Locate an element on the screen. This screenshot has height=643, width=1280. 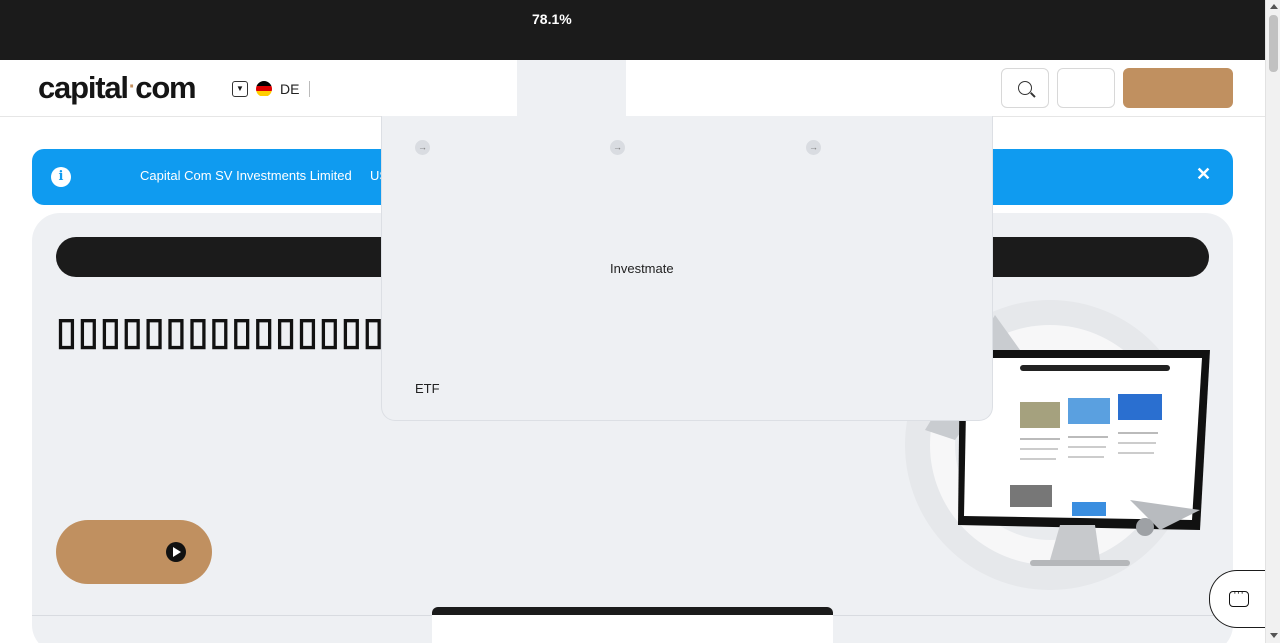
logo-text-right: com is located at coordinates (165, 87).